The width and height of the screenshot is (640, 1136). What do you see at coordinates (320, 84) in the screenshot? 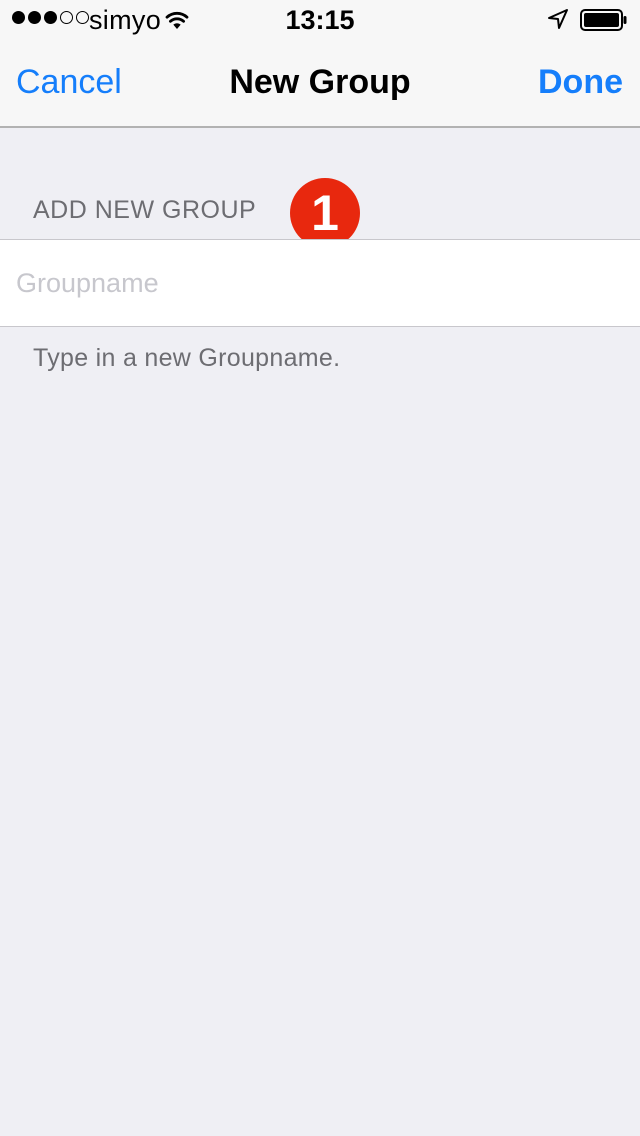
I see `navigation-bar: Cancel New Group Done` at bounding box center [320, 84].